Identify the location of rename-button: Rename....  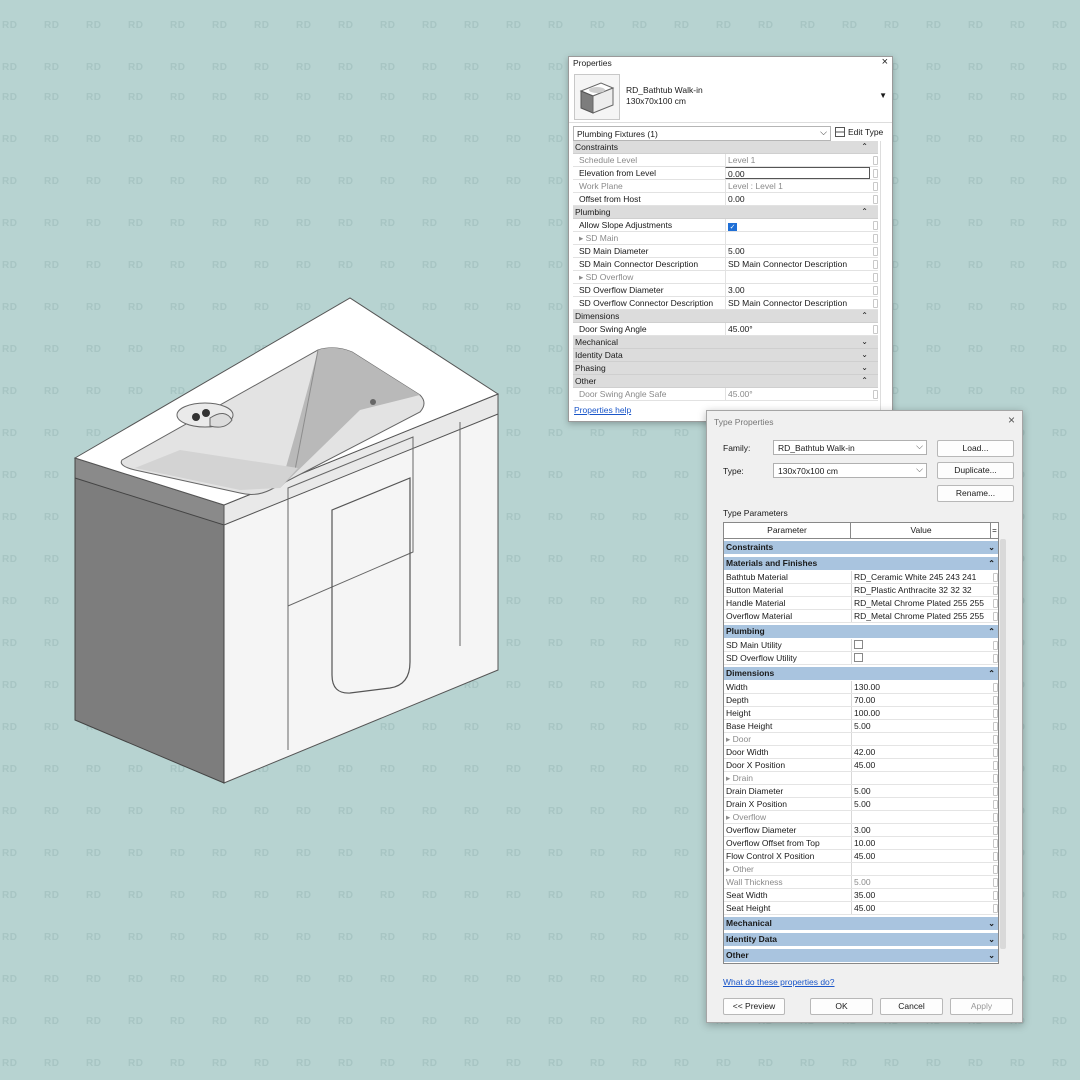
(975, 493).